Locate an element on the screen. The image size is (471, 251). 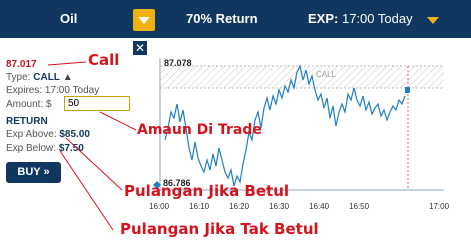
call-annotation: Call is located at coordinates (104, 60).